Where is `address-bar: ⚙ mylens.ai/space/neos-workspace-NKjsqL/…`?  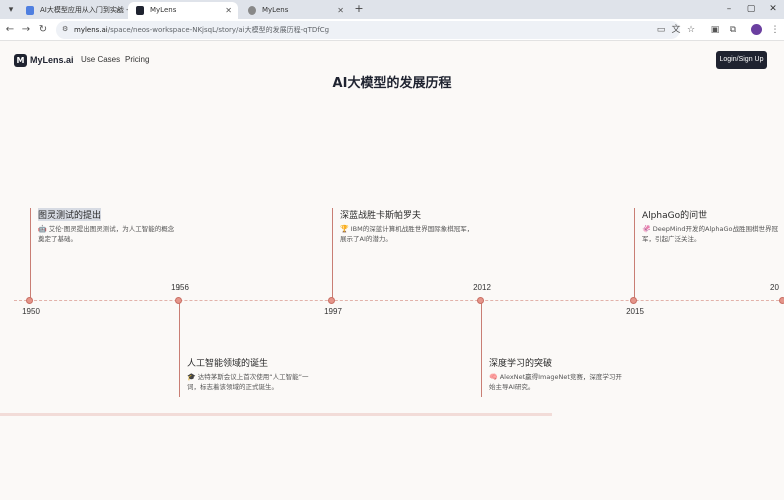
address-bar: ⚙ mylens.ai/space/neos-workspace-NKjsqL/… is located at coordinates (368, 30).